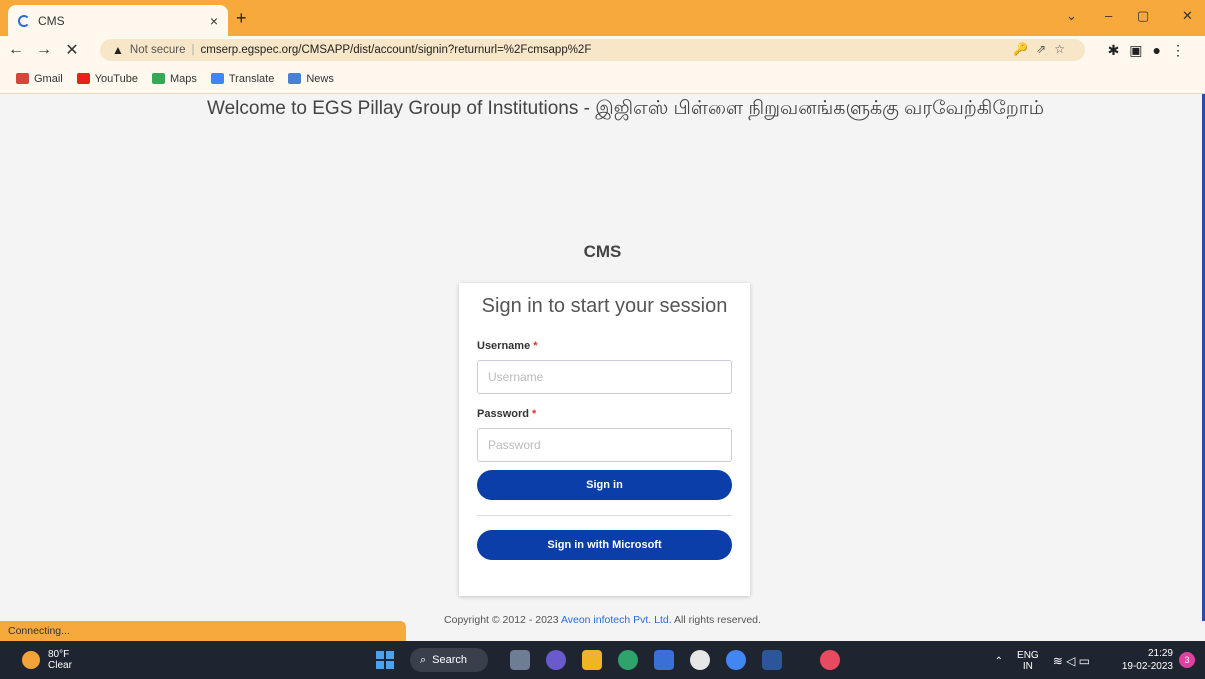 The image size is (1205, 679). I want to click on bookmarks-bar: Gmail YouTube Maps Translate News, so click(602, 79).